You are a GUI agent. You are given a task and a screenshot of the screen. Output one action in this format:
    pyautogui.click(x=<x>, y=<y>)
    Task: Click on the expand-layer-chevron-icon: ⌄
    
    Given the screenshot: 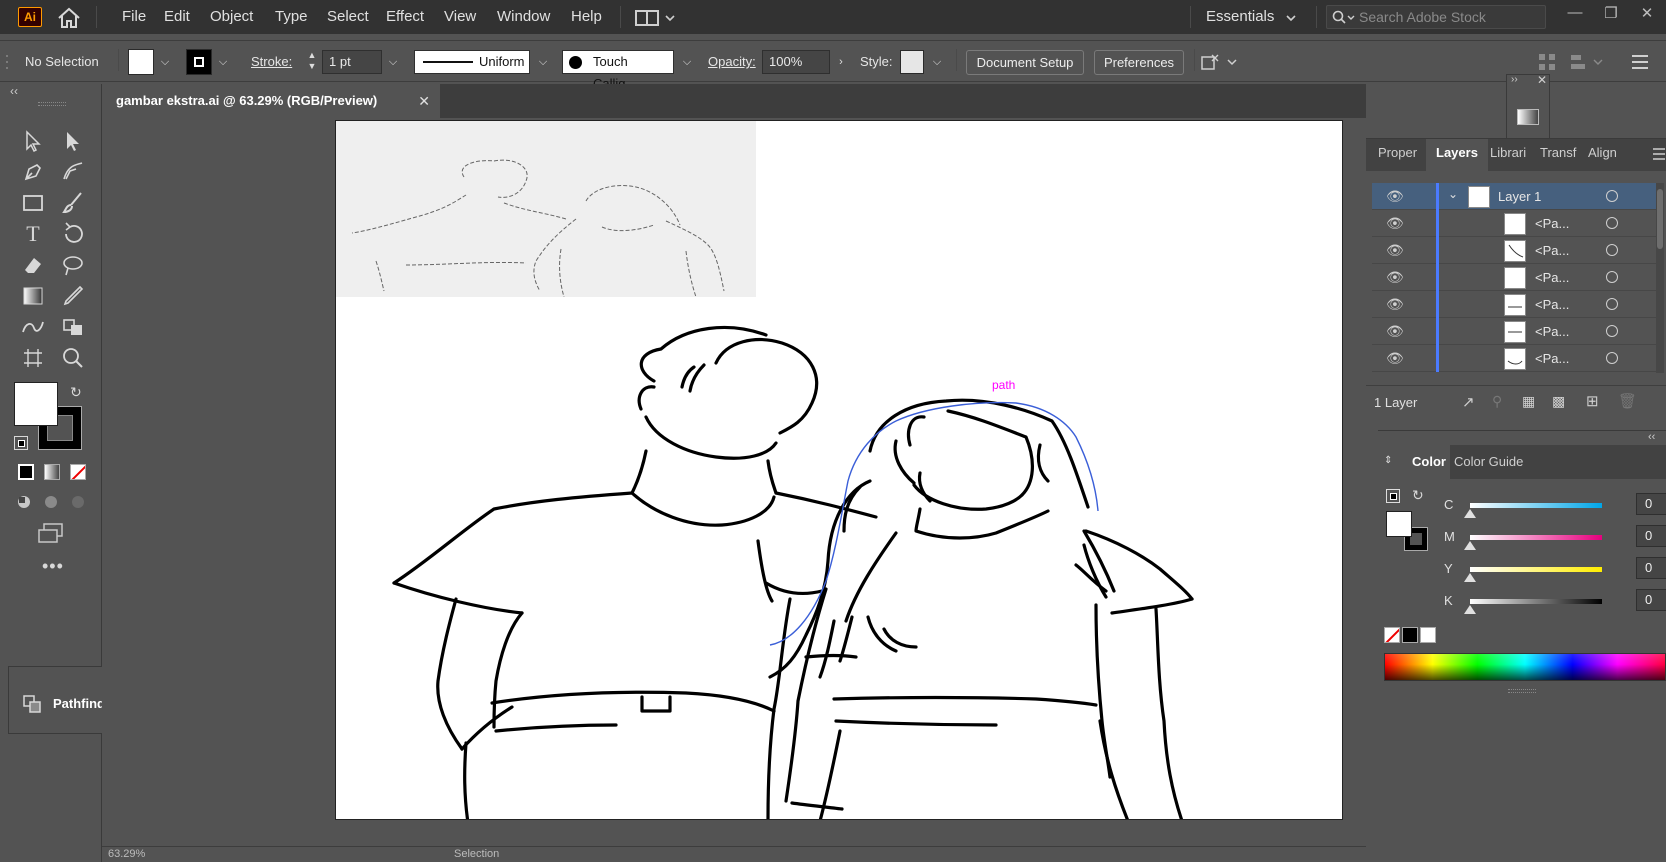 What is the action you would take?
    pyautogui.click(x=1453, y=194)
    